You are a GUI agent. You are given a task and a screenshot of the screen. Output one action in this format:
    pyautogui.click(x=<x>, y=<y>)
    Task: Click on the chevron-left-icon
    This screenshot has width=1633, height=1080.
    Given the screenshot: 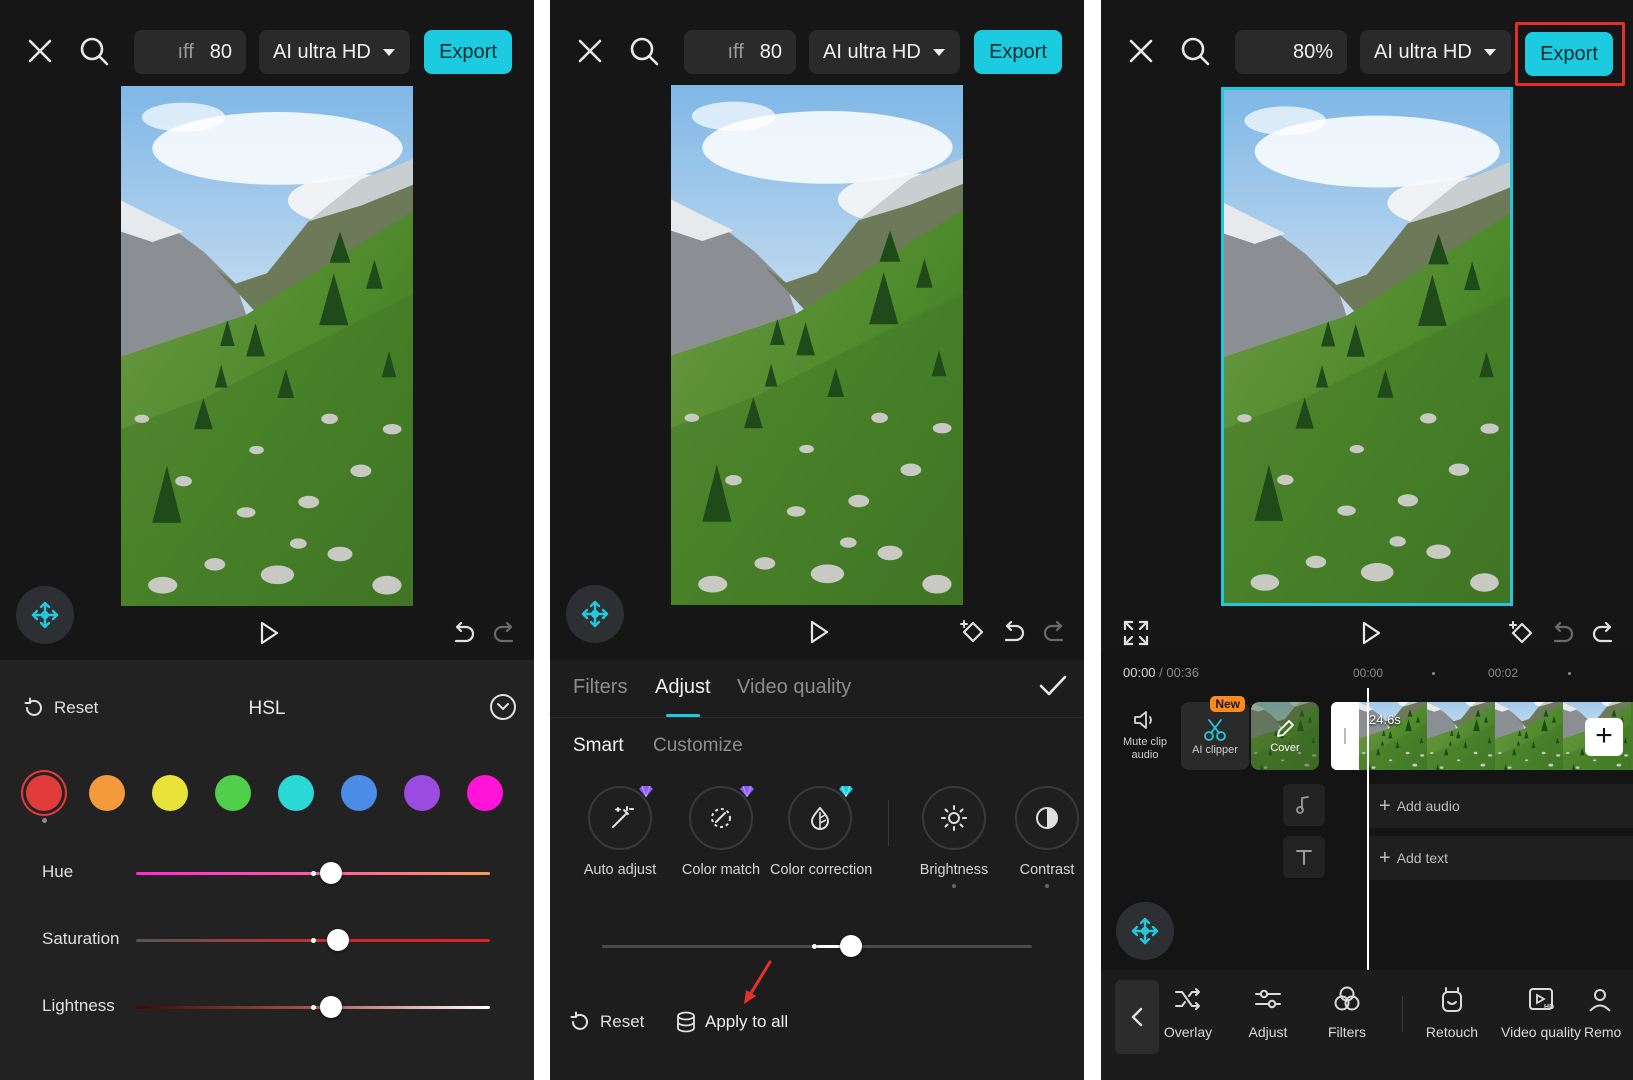 What is the action you would take?
    pyautogui.click(x=1137, y=1017)
    